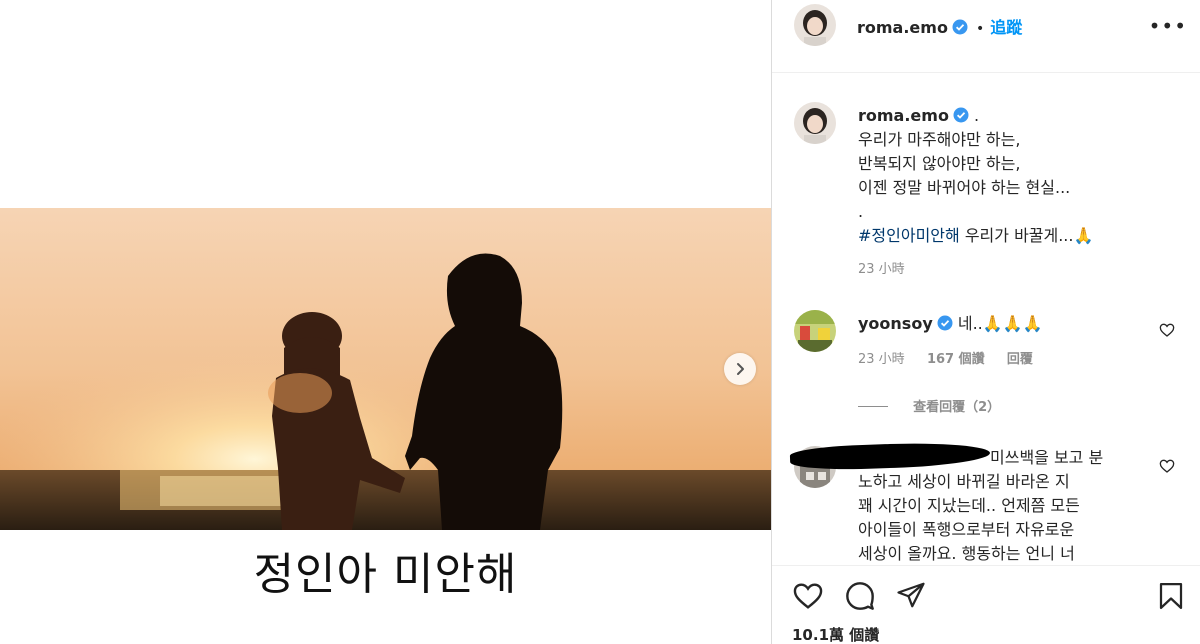 This screenshot has height=644, width=1200. I want to click on chevron-right-icon, so click(740, 369).